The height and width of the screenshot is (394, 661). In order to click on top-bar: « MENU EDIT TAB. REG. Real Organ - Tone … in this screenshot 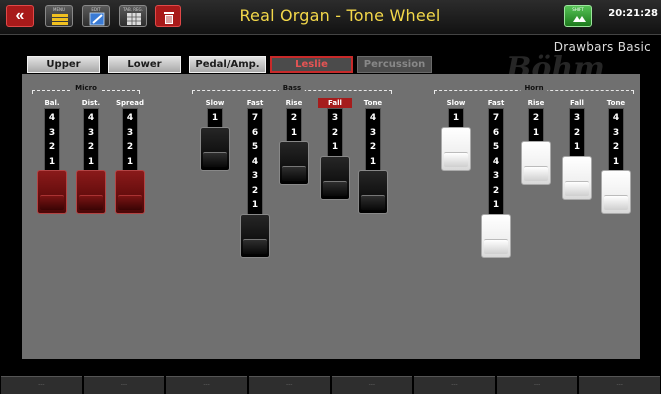, I will do `click(330, 17)`.